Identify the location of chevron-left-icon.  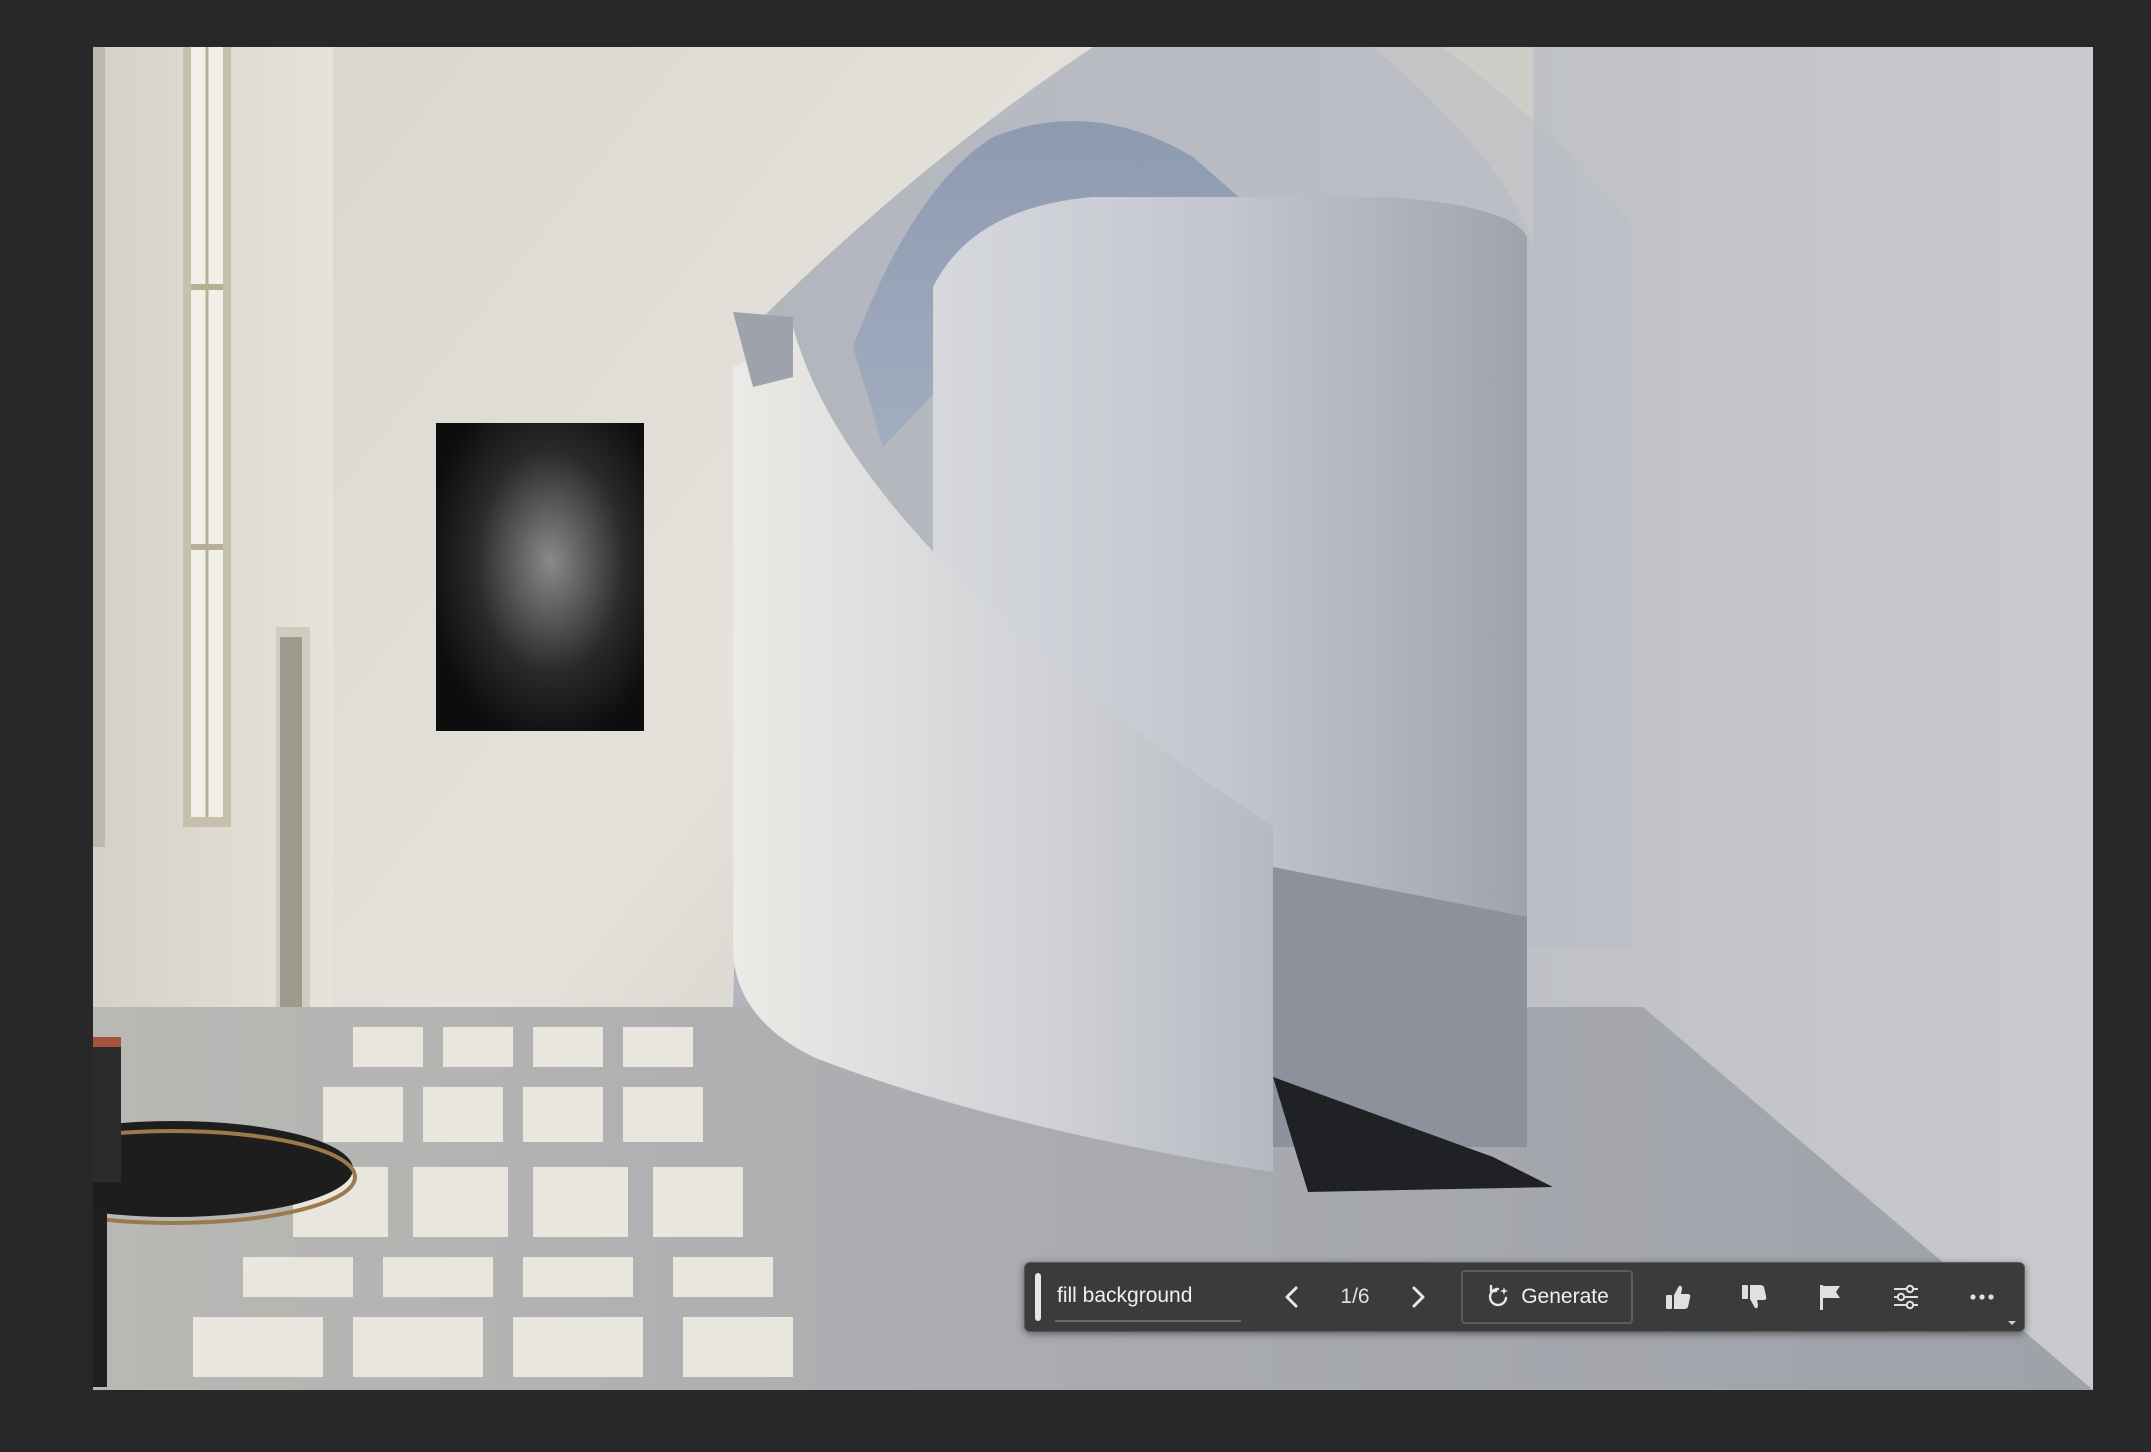
(1291, 1297).